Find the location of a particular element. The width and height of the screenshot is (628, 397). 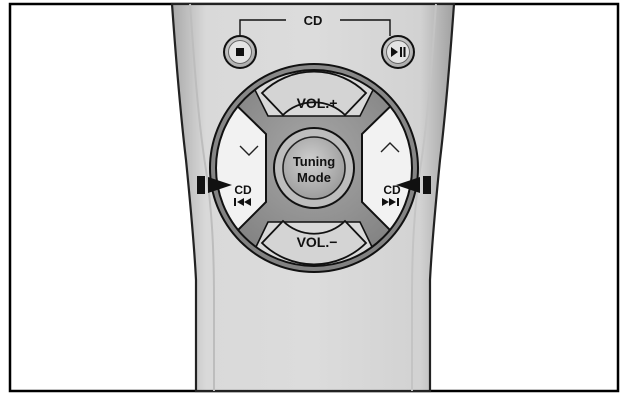

play-pause-button is located at coordinates (398, 52).